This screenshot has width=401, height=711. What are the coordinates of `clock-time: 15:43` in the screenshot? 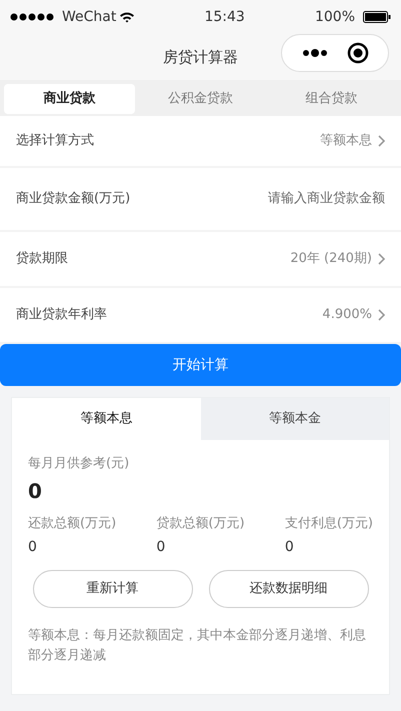 It's located at (224, 17).